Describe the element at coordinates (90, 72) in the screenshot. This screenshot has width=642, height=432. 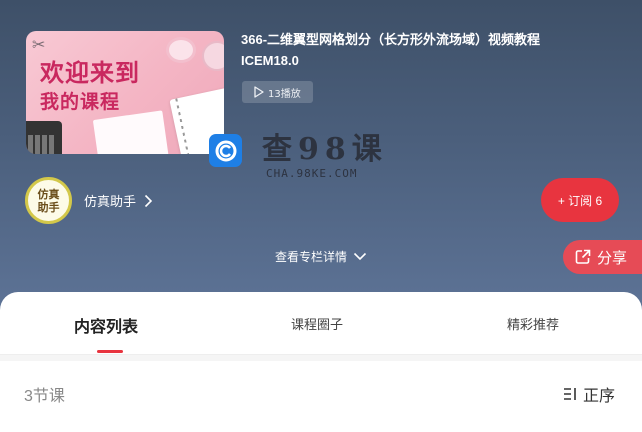
I see `cover-title-line1: 欢迎来到` at that location.